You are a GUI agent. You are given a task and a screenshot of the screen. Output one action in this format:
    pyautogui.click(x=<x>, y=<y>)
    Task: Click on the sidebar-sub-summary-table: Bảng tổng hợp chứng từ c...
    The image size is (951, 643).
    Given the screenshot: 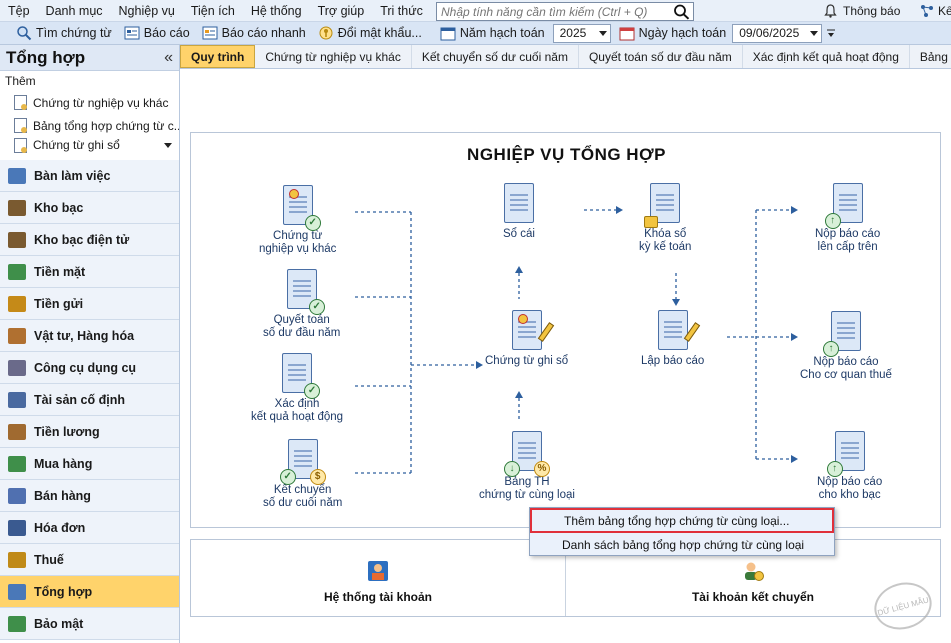 What is the action you would take?
    pyautogui.click(x=89, y=125)
    